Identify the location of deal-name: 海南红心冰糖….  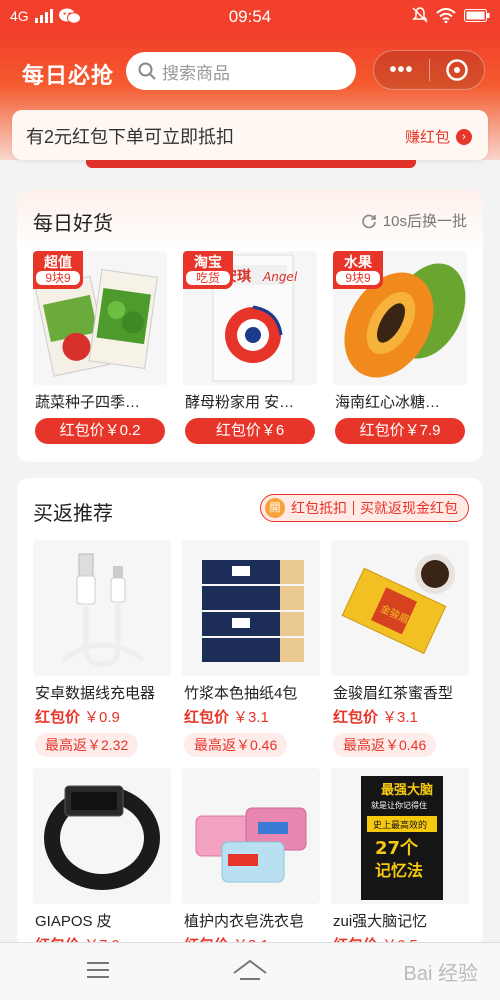
(388, 402).